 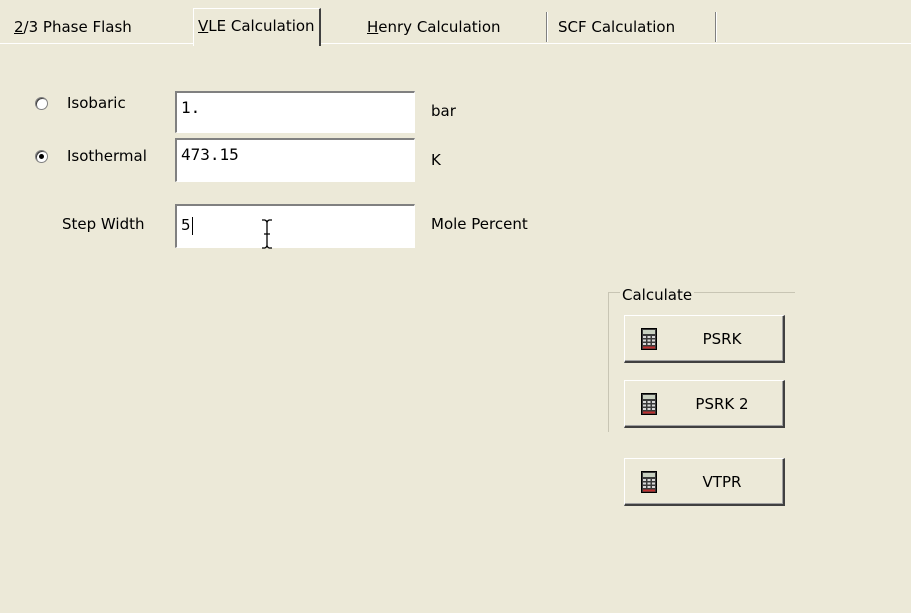 I want to click on isothermal-value: 473.15, so click(x=210, y=154).